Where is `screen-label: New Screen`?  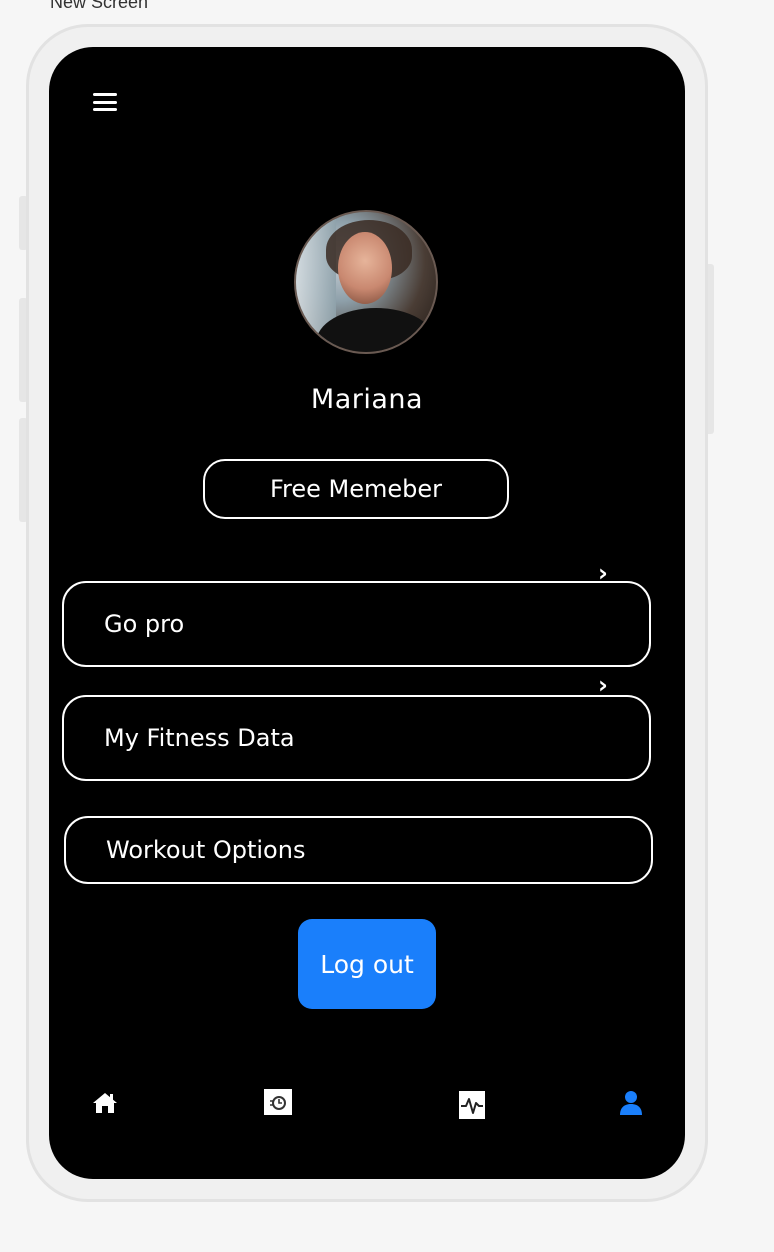
screen-label: New Screen is located at coordinates (99, 6).